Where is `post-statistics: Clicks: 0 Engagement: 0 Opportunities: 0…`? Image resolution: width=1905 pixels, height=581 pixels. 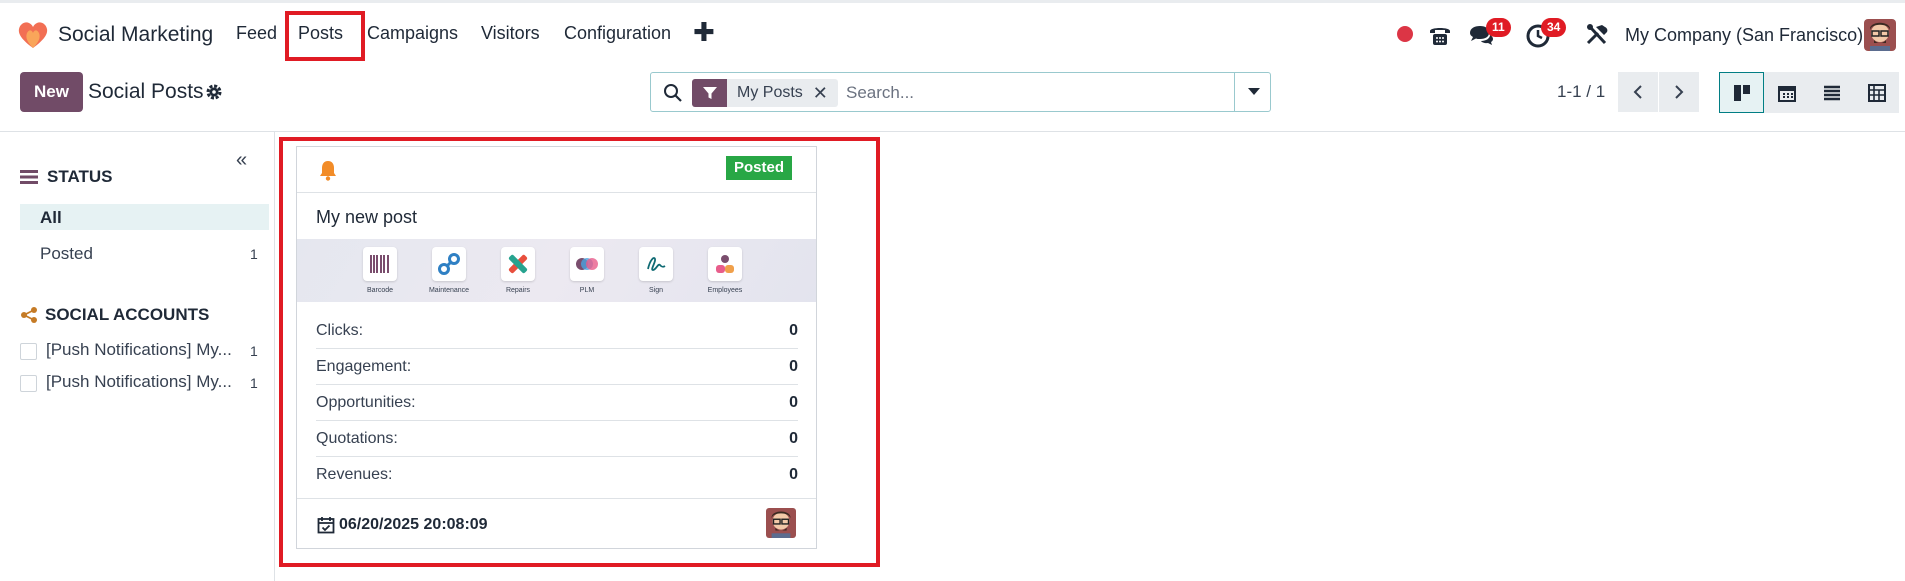
post-statistics: Clicks: 0 Engagement: 0 Opportunities: 0… is located at coordinates (557, 403).